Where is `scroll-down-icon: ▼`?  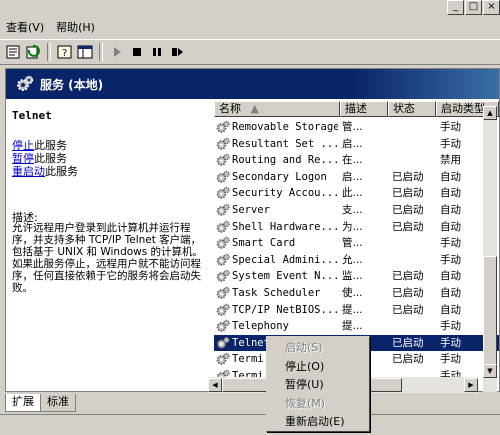 scroll-down-icon: ▼ is located at coordinates (490, 371).